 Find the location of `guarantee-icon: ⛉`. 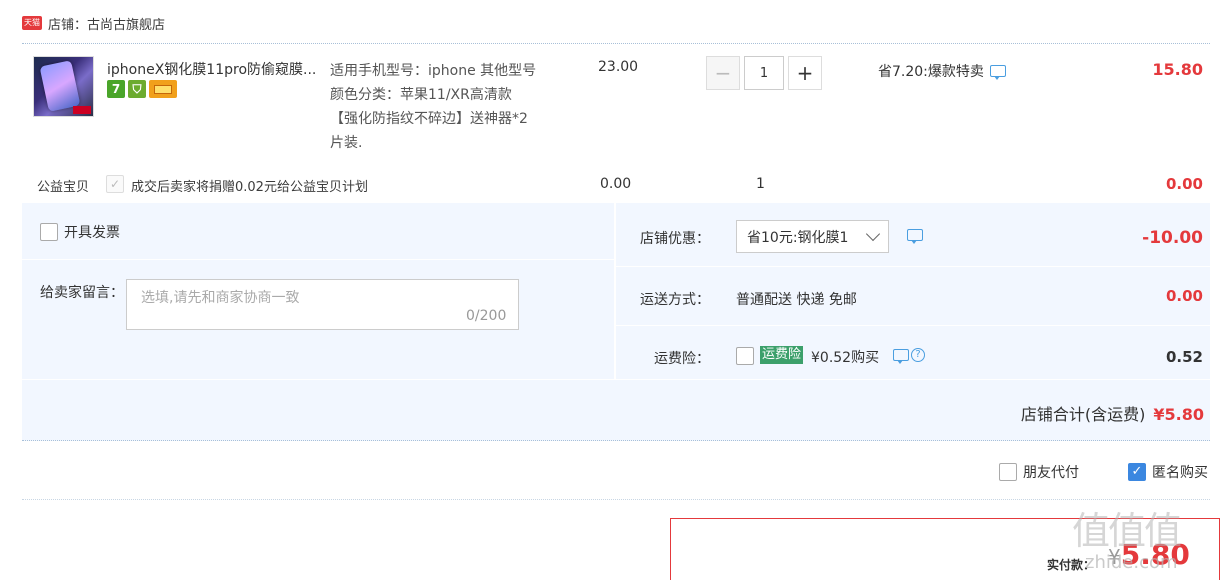

guarantee-icon: ⛉ is located at coordinates (137, 89).